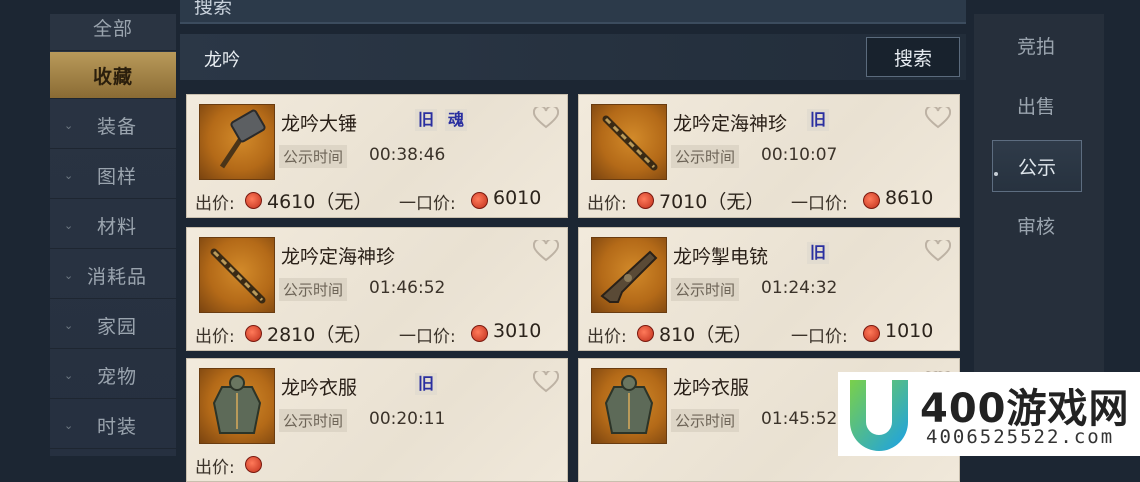 This screenshot has width=1140, height=482. What do you see at coordinates (909, 198) in the screenshot?
I see `buyout-price-value: 8610` at bounding box center [909, 198].